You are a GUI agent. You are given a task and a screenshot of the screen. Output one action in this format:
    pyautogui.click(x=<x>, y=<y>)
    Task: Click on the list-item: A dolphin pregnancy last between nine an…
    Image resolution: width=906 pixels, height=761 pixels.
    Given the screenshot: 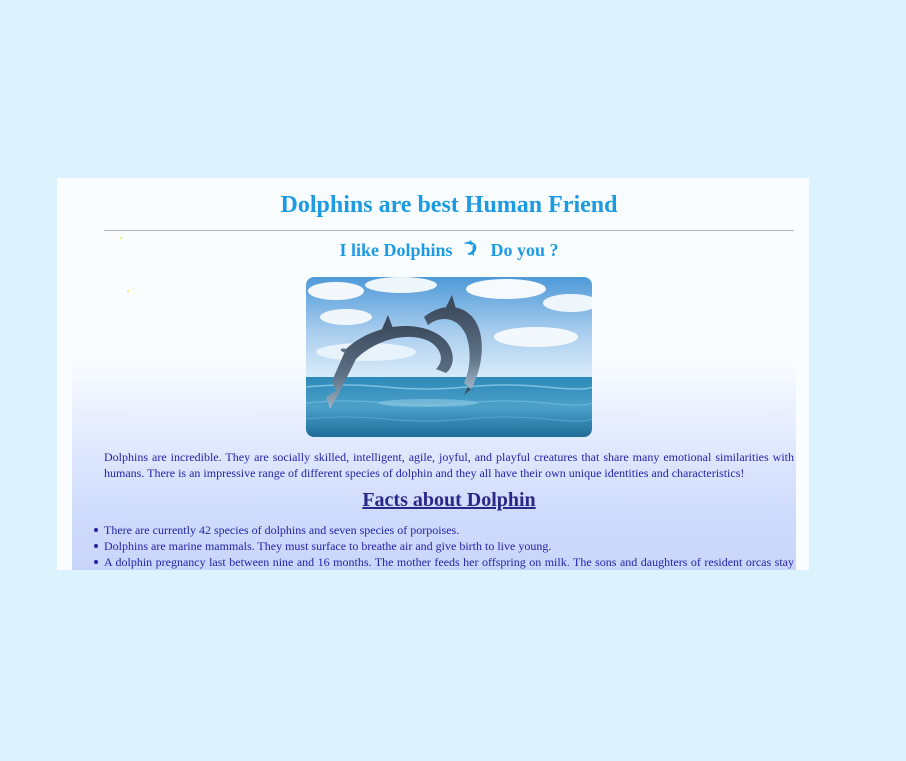 What is the action you would take?
    pyautogui.click(x=444, y=562)
    